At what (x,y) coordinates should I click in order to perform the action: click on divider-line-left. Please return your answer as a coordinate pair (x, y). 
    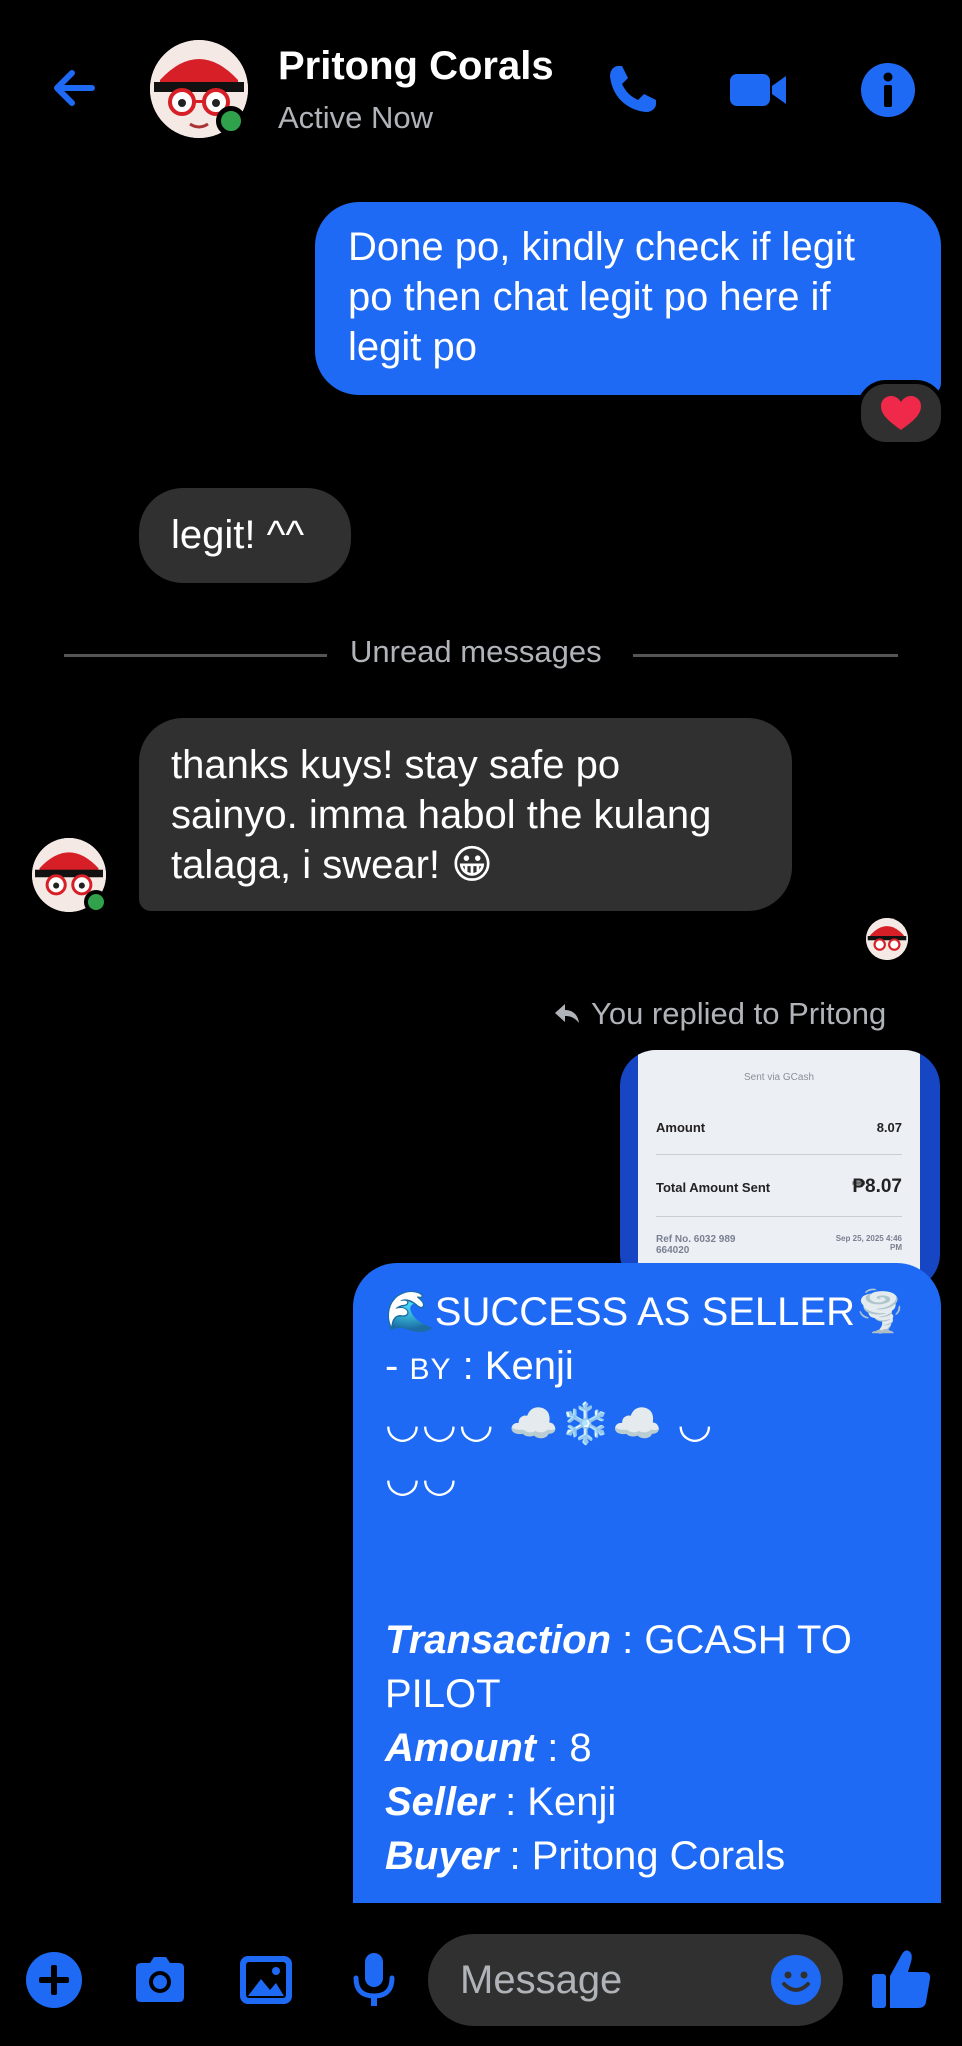
    Looking at the image, I should click on (195, 655).